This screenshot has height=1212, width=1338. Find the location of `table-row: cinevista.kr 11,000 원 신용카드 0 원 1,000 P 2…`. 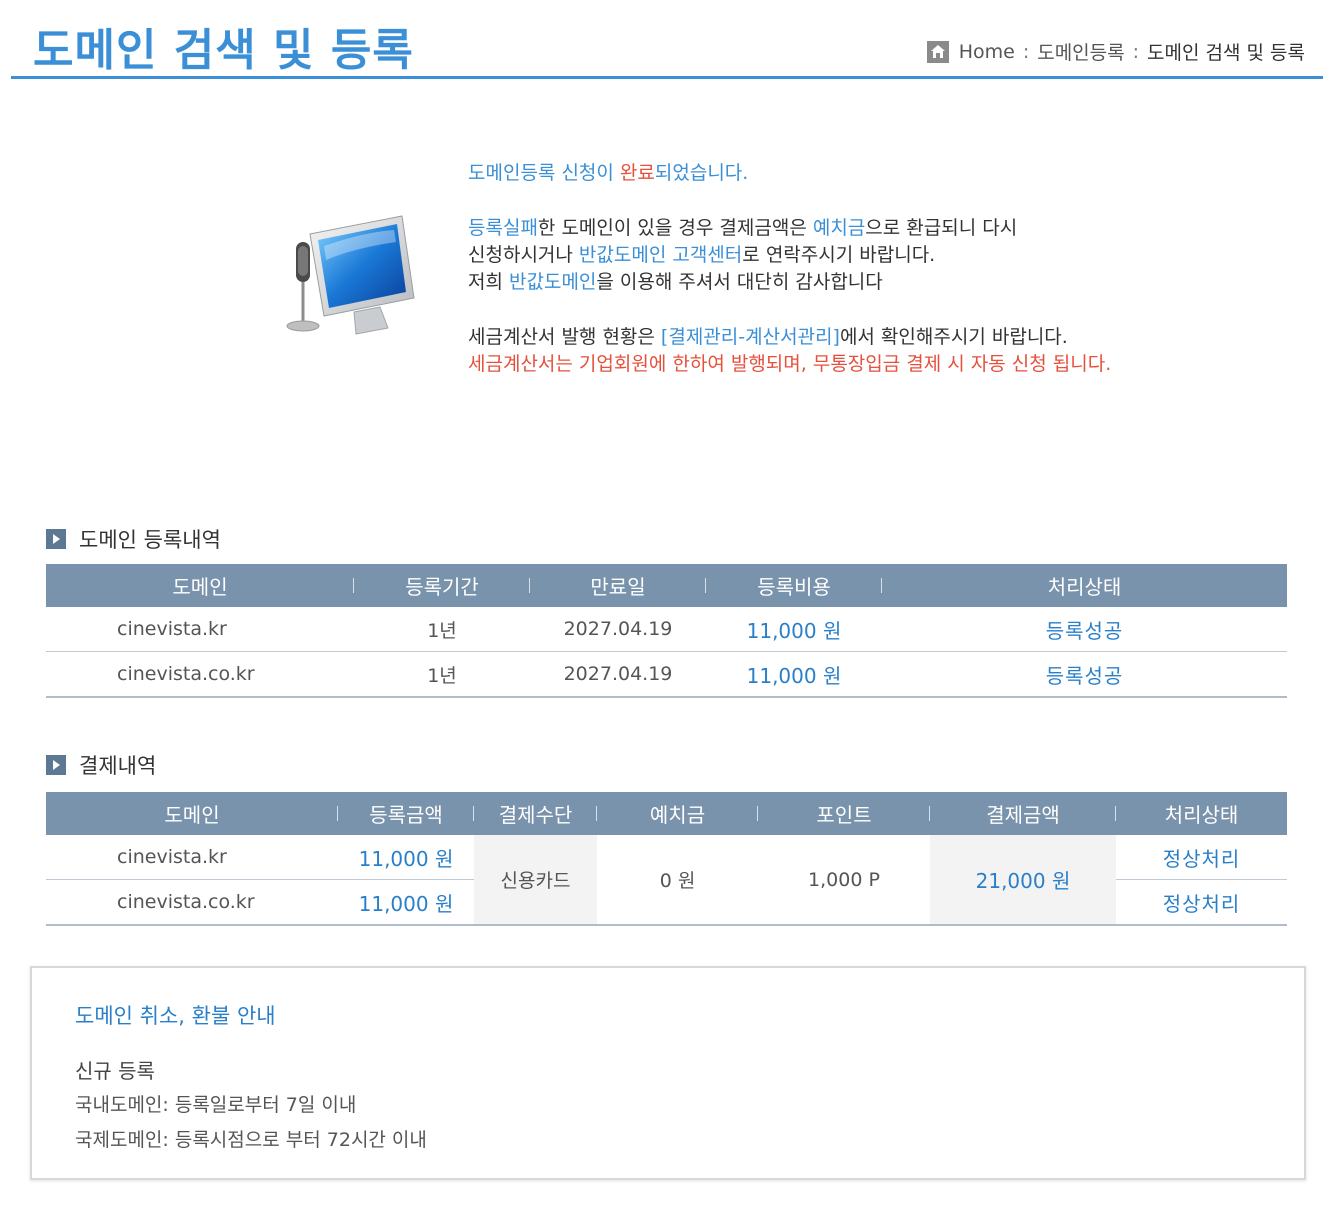

table-row: cinevista.kr 11,000 원 신용카드 0 원 1,000 P 2… is located at coordinates (666, 880).